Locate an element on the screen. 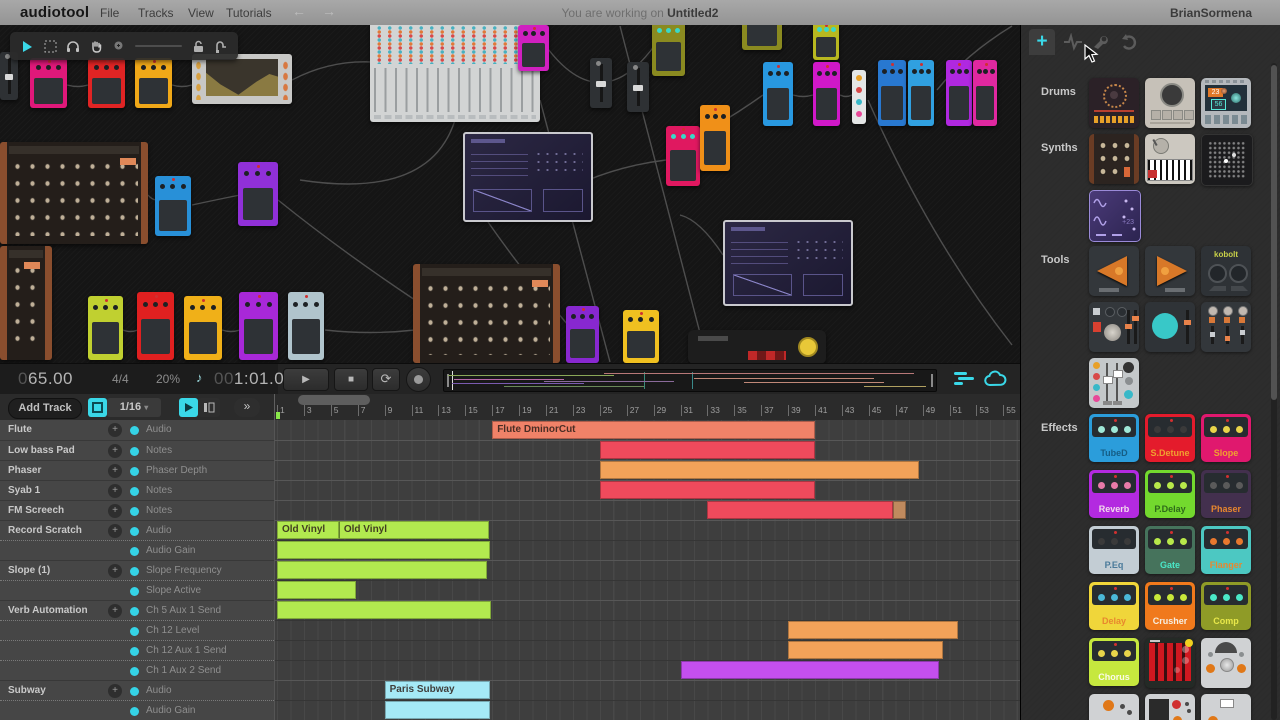 Image resolution: width=1280 pixels, height=720 pixels. browser-item-crusher: Crusher is located at coordinates (1170, 606).